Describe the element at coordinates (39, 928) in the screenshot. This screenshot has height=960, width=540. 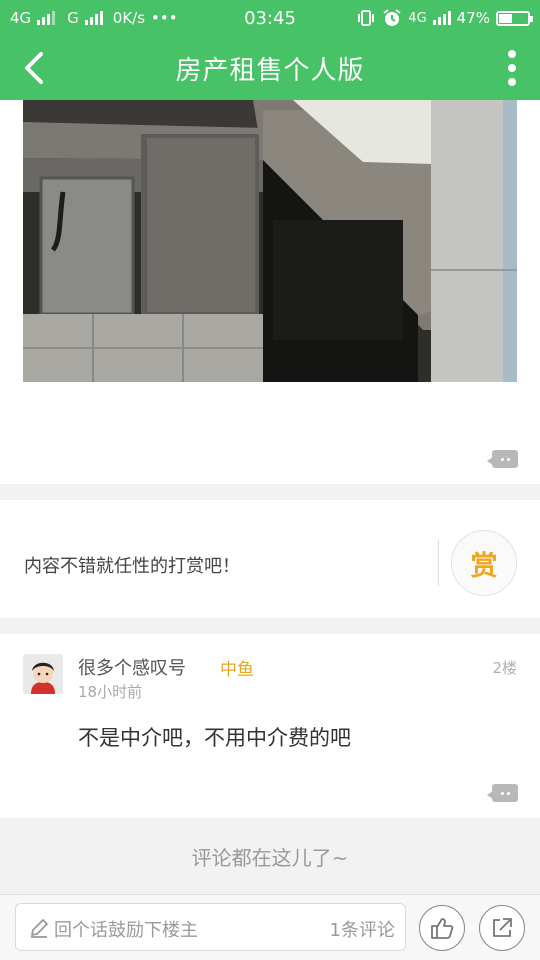
I see `pencil-icon` at that location.